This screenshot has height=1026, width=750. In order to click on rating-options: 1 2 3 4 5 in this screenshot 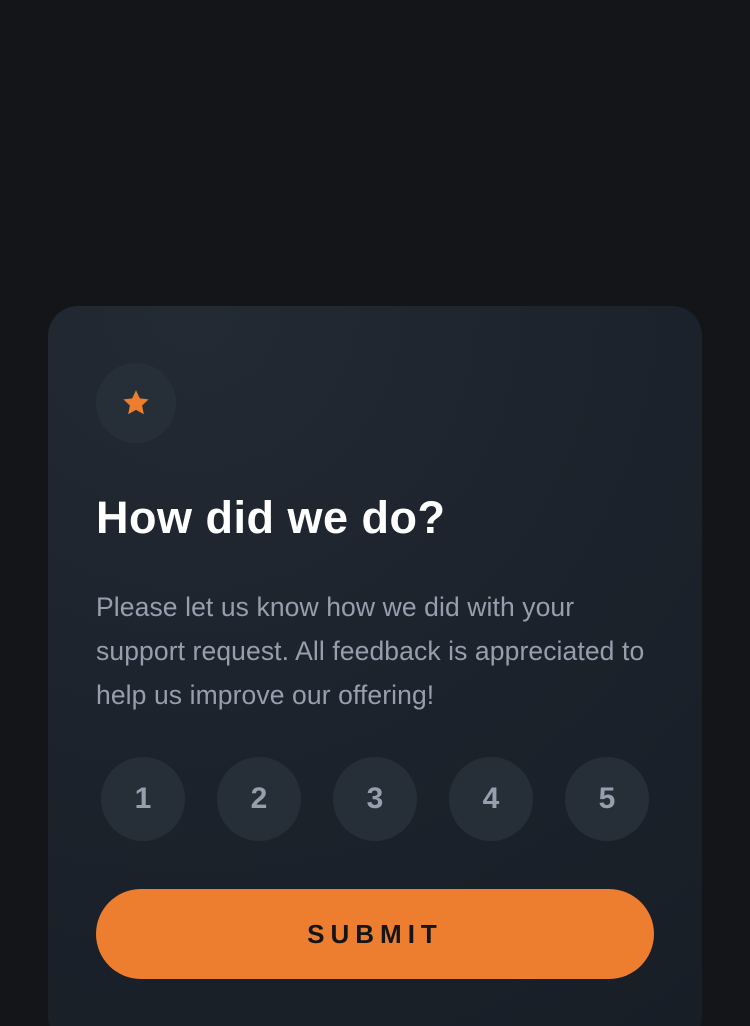, I will do `click(375, 799)`.